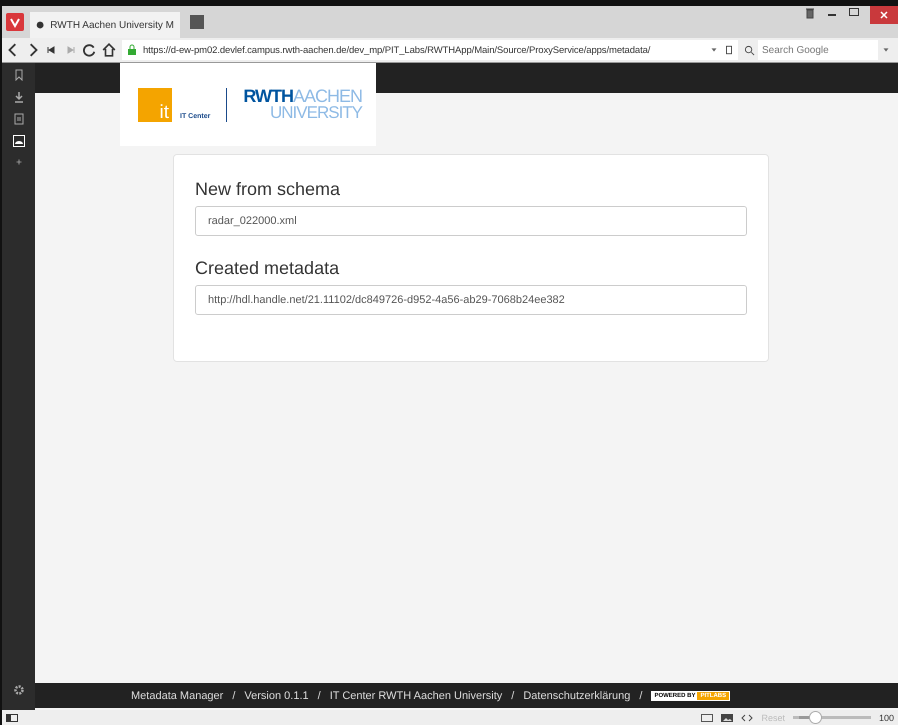 The height and width of the screenshot is (725, 898). Describe the element at coordinates (854, 12) in the screenshot. I see `maximize-icon` at that location.